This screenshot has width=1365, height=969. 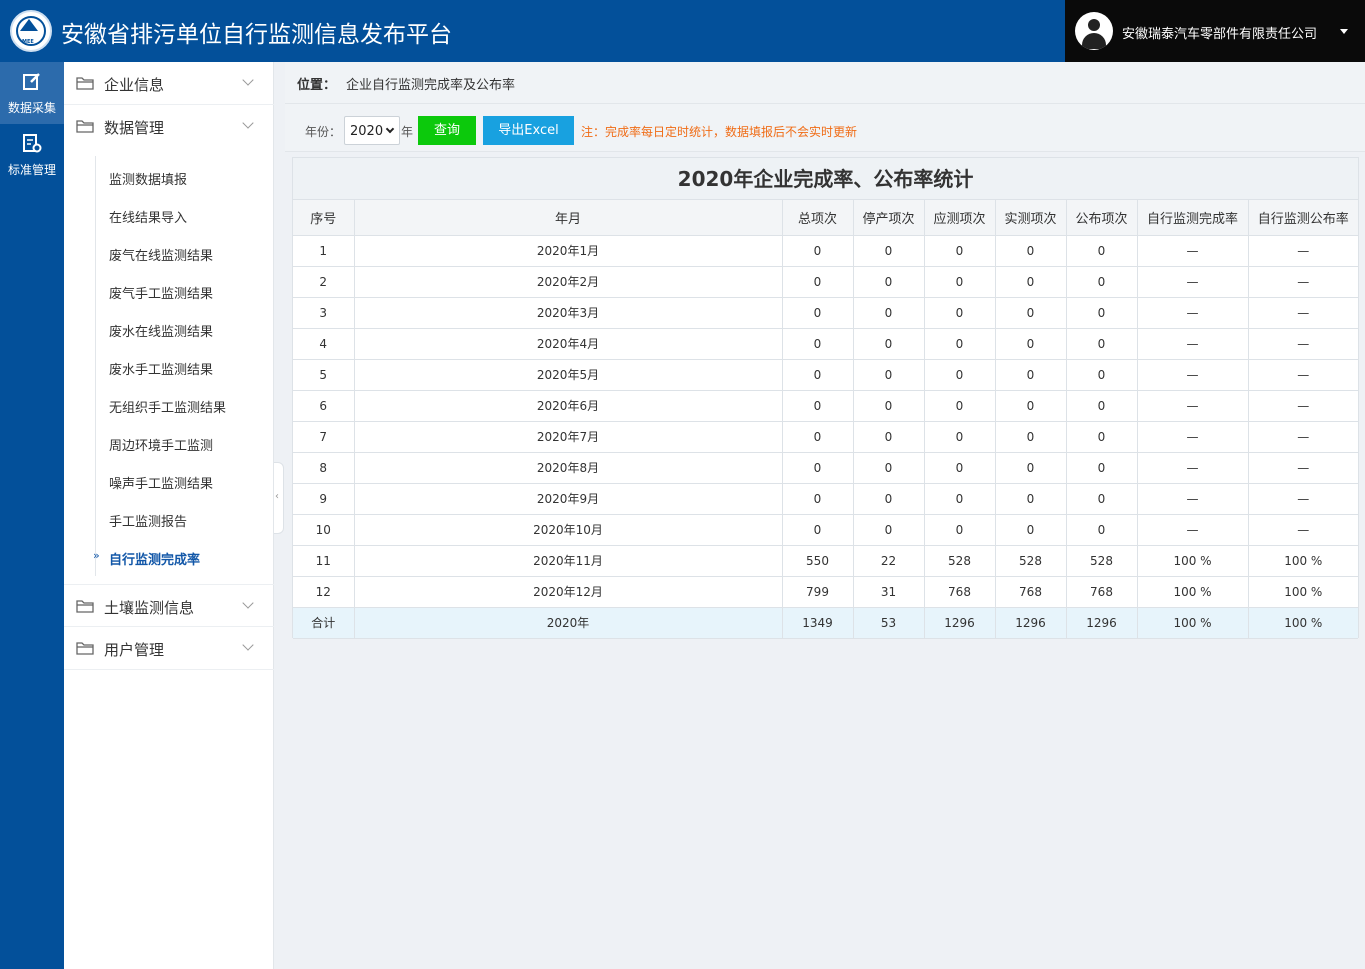 What do you see at coordinates (528, 130) in the screenshot?
I see `export-excel-button: 导出Excel` at bounding box center [528, 130].